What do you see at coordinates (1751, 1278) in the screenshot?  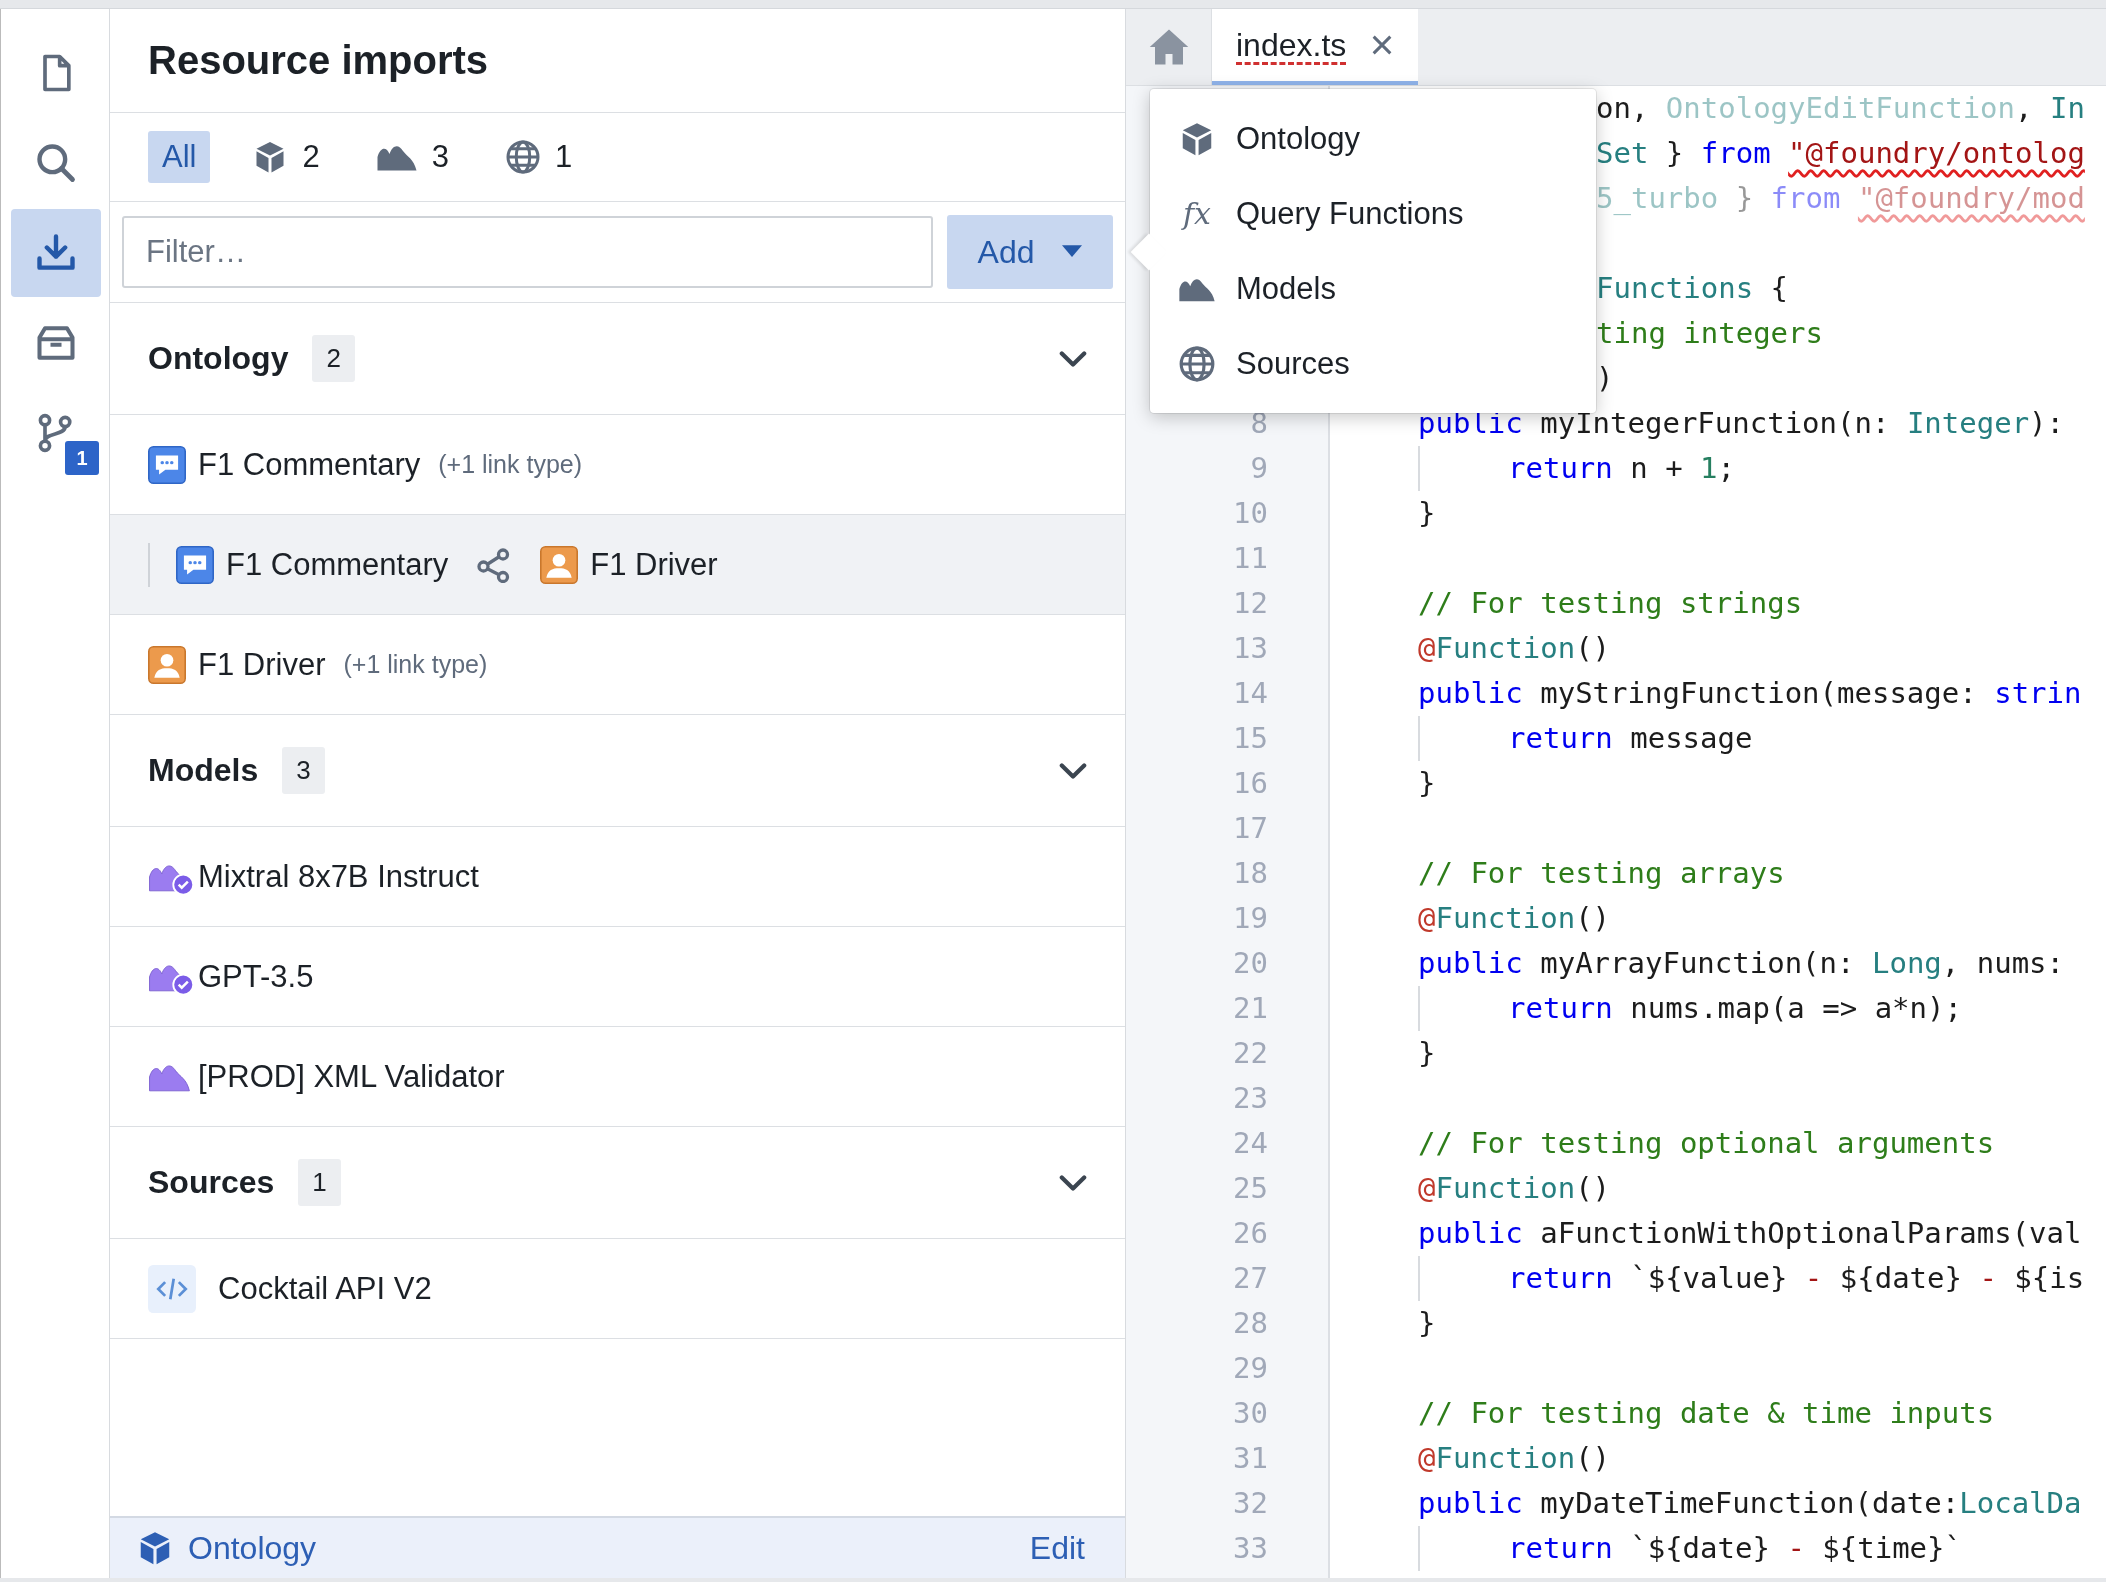 I see `code-line: return `${value} - ${date} - ${is` at bounding box center [1751, 1278].